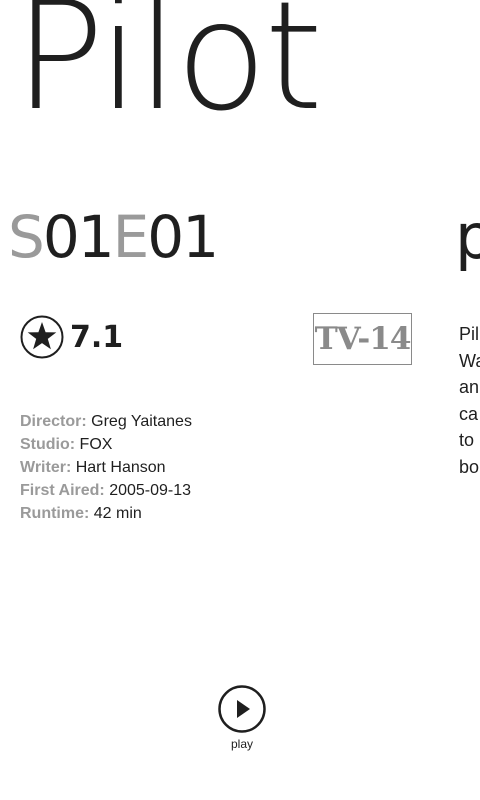 The image size is (480, 800). Describe the element at coordinates (467, 440) in the screenshot. I see `peek-line: to` at that location.